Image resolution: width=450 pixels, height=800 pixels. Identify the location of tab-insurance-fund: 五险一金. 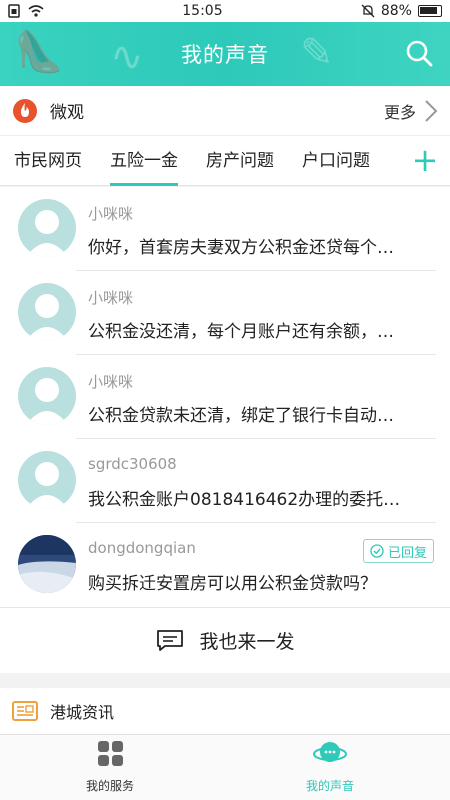
(144, 161).